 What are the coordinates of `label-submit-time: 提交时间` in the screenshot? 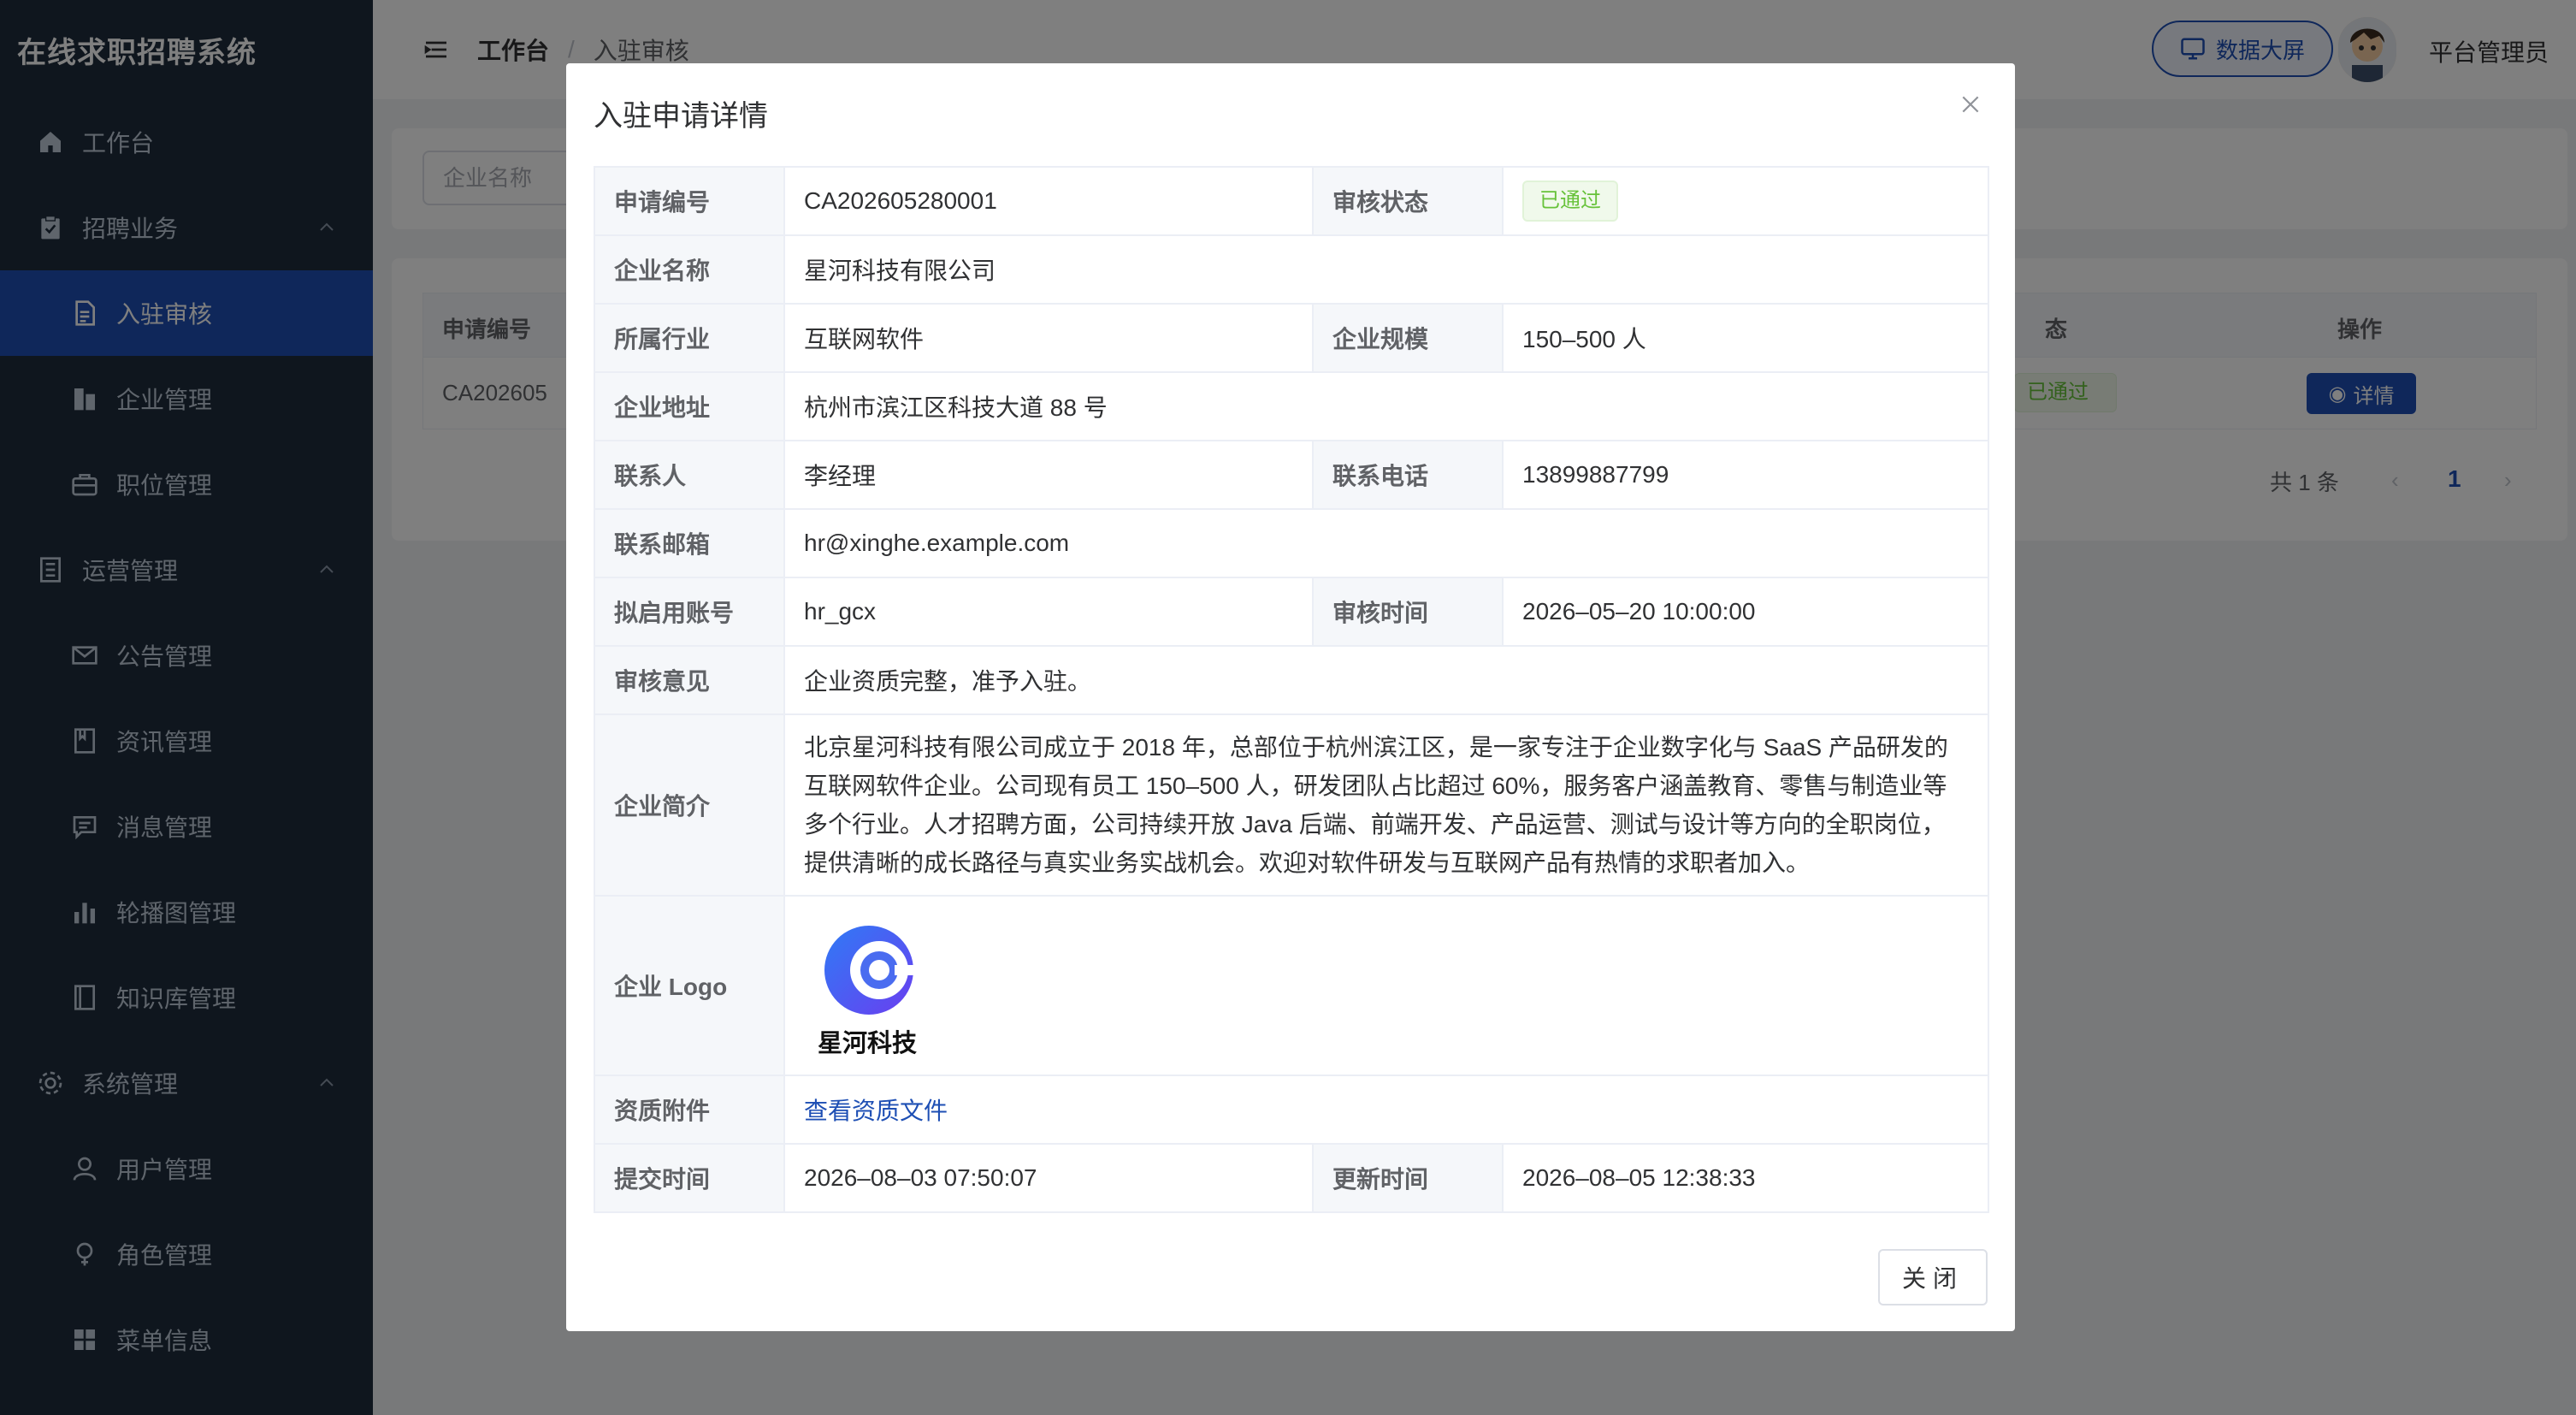 It's located at (689, 1178).